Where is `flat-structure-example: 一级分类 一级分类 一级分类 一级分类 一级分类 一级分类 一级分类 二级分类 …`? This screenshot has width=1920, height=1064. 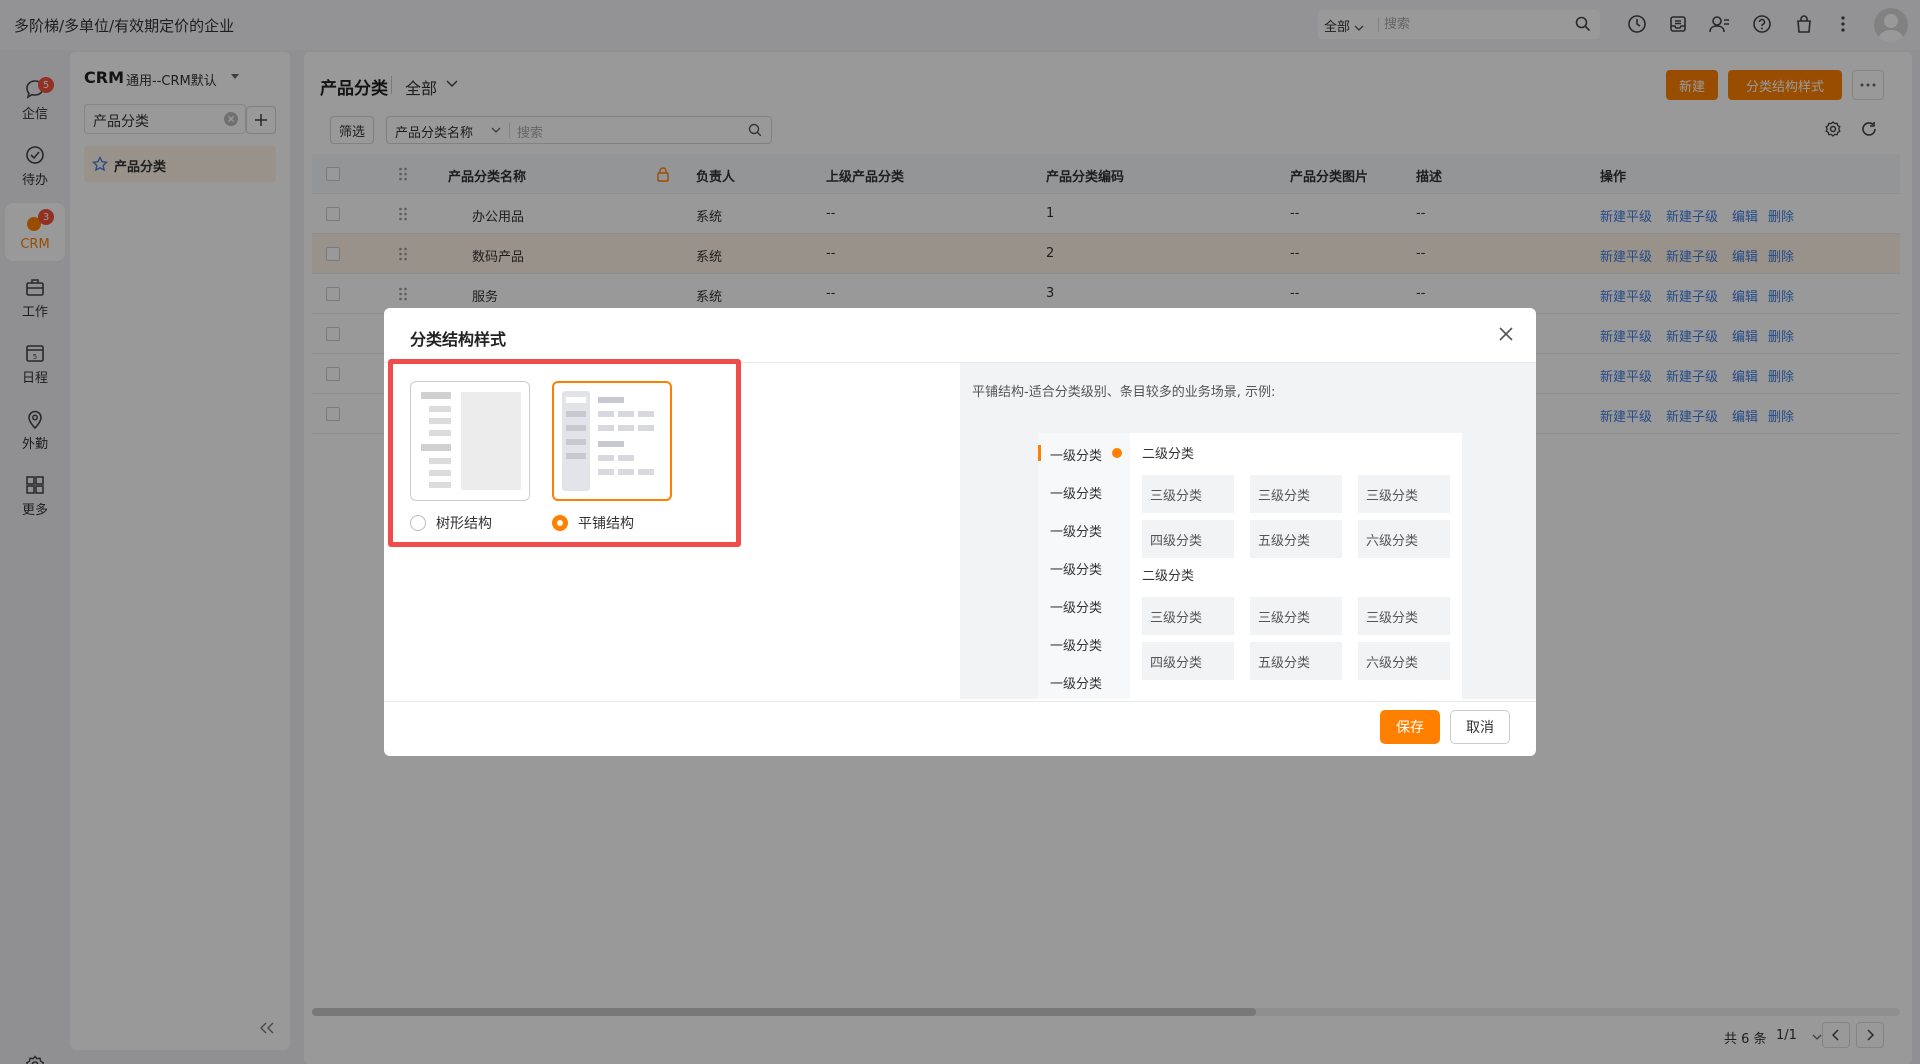 flat-structure-example: 一级分类 一级分类 一级分类 一级分类 一级分类 一级分类 一级分类 二级分类 … is located at coordinates (1250, 566).